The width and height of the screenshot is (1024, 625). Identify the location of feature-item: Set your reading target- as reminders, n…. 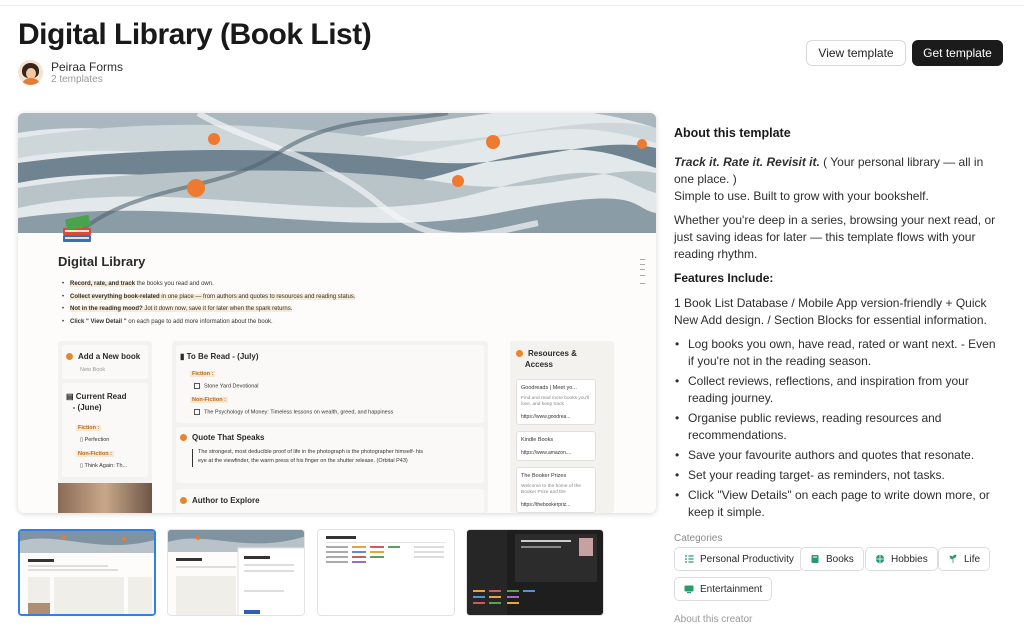
(839, 475).